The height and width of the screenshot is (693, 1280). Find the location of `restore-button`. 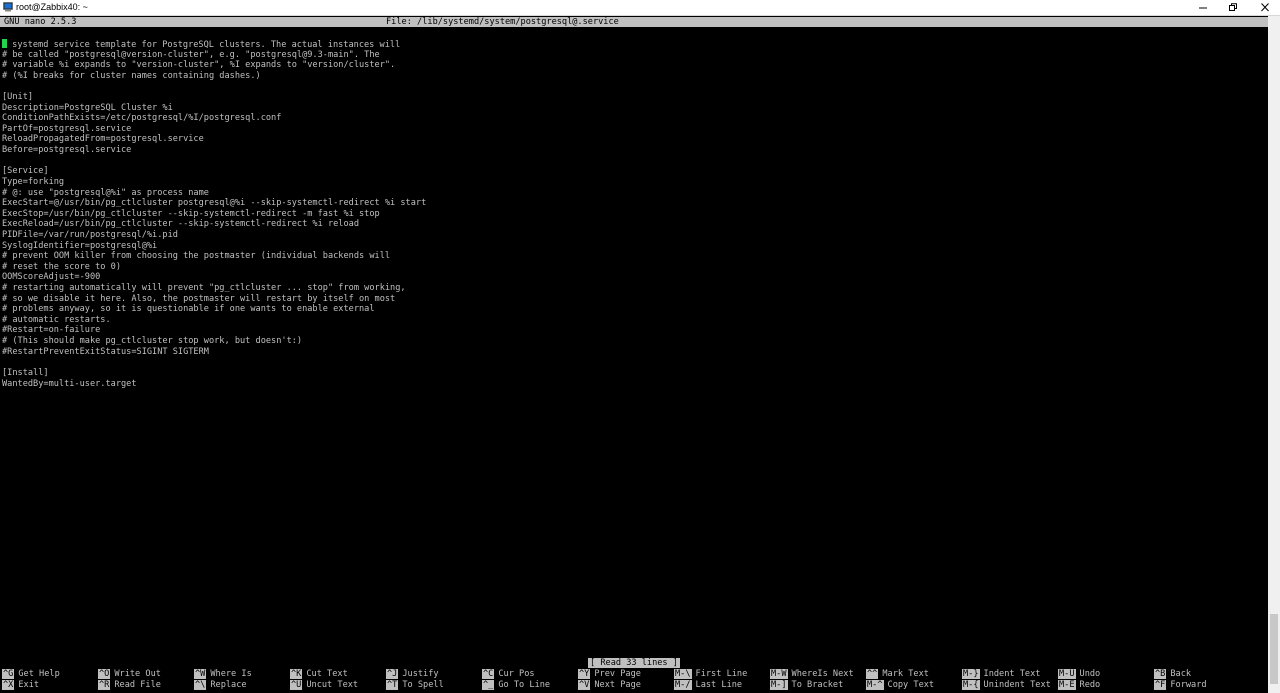

restore-button is located at coordinates (1233, 7).